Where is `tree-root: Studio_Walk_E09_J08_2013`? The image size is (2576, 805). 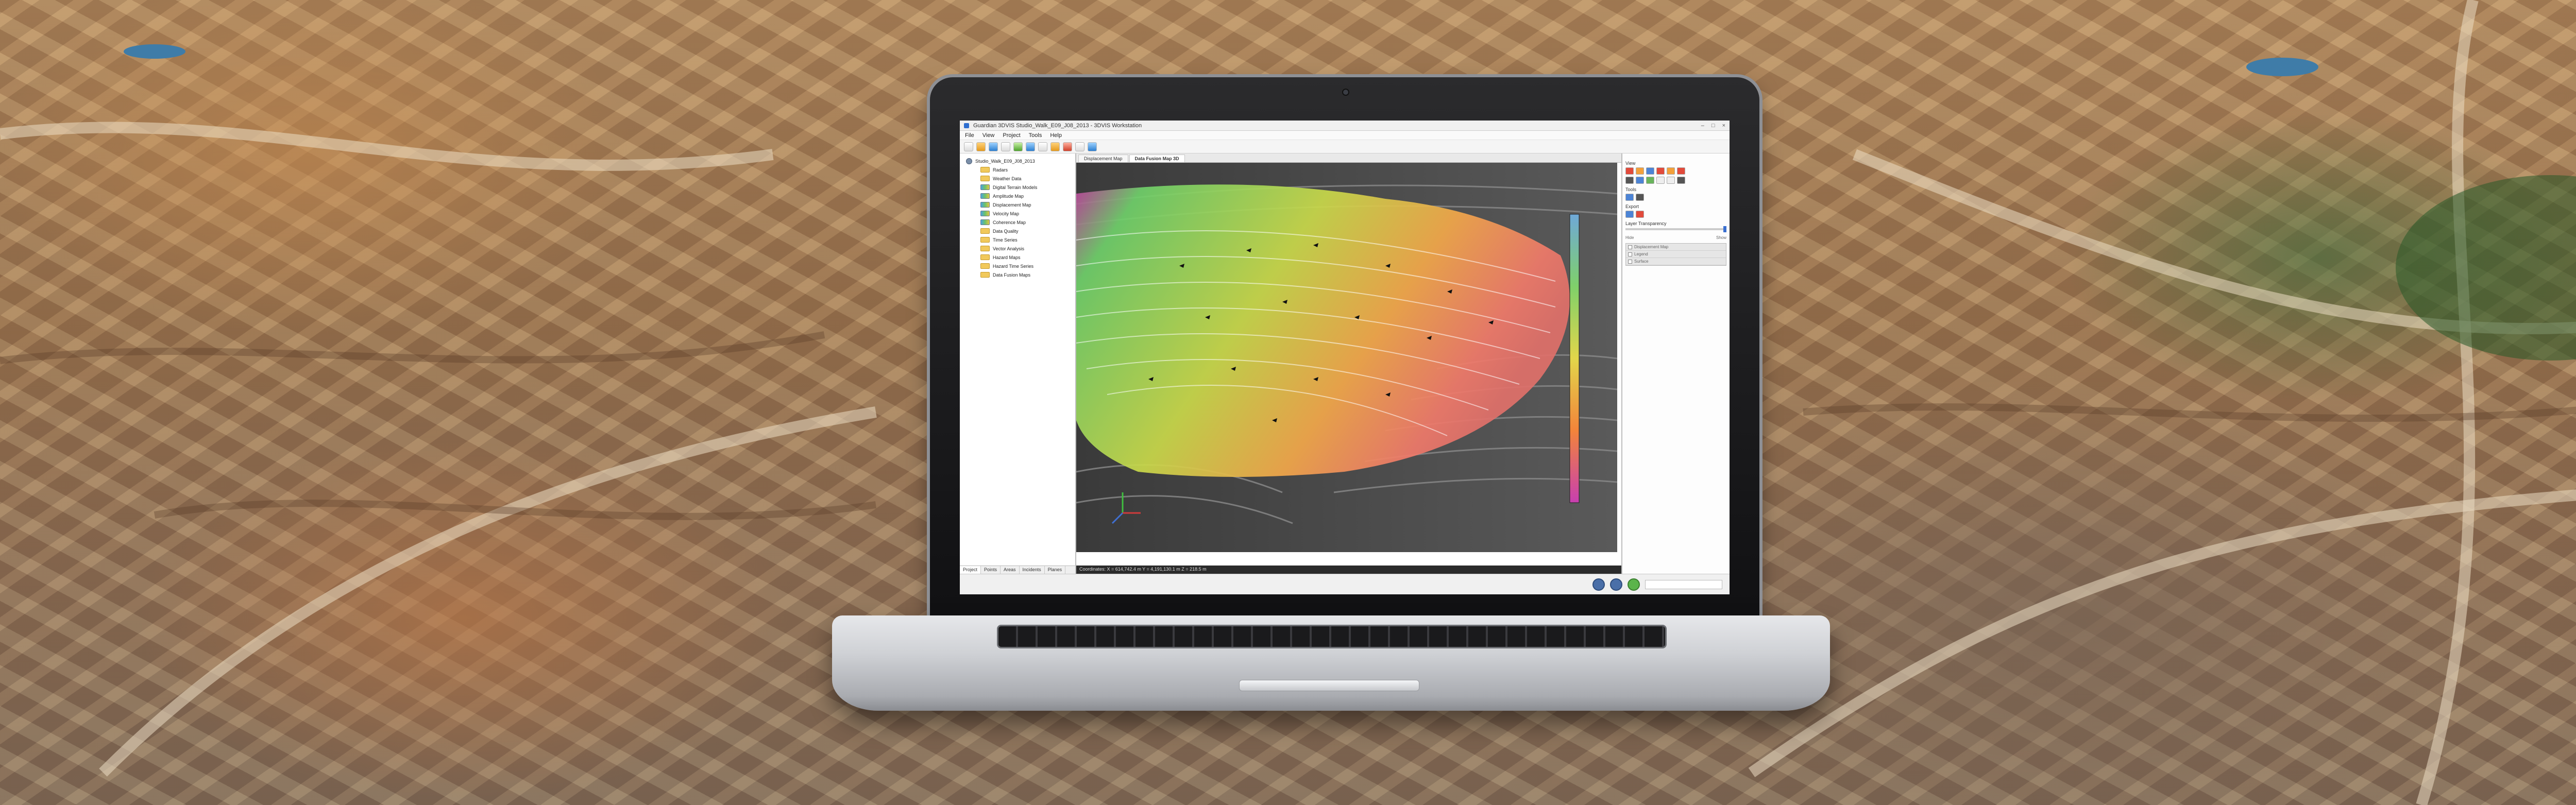
tree-root: Studio_Walk_E09_J08_2013 is located at coordinates (1020, 161).